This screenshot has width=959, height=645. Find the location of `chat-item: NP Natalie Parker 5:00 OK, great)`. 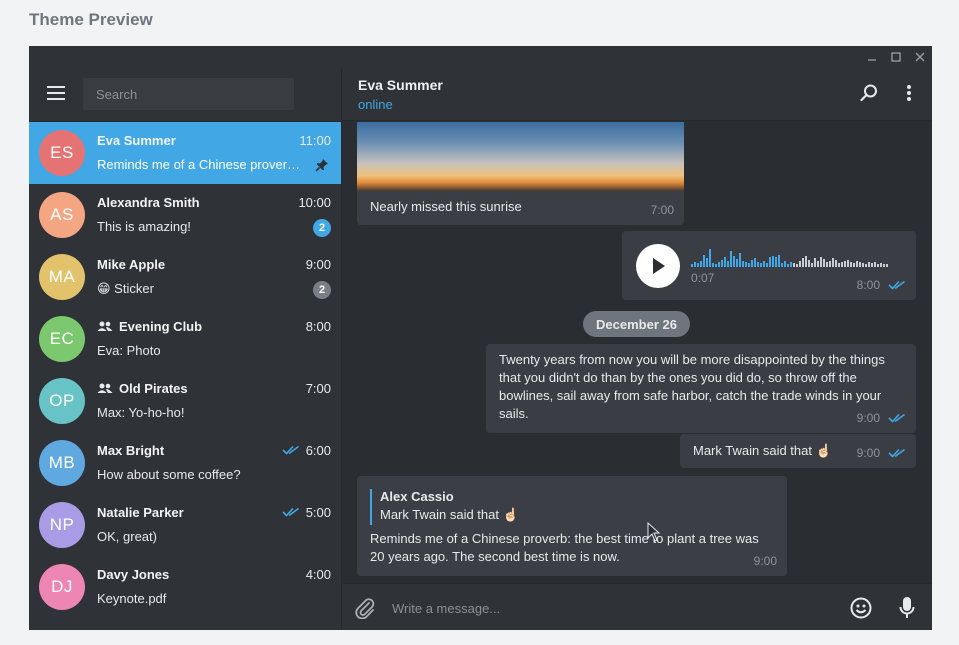

chat-item: NP Natalie Parker 5:00 OK, great) is located at coordinates (185, 525).